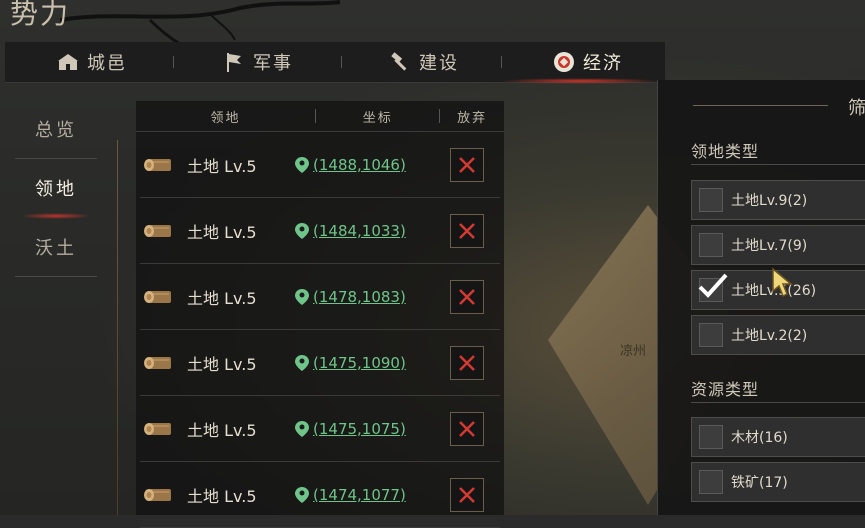 This screenshot has height=528, width=865. I want to click on option-label: 铁矿(17), so click(759, 483).